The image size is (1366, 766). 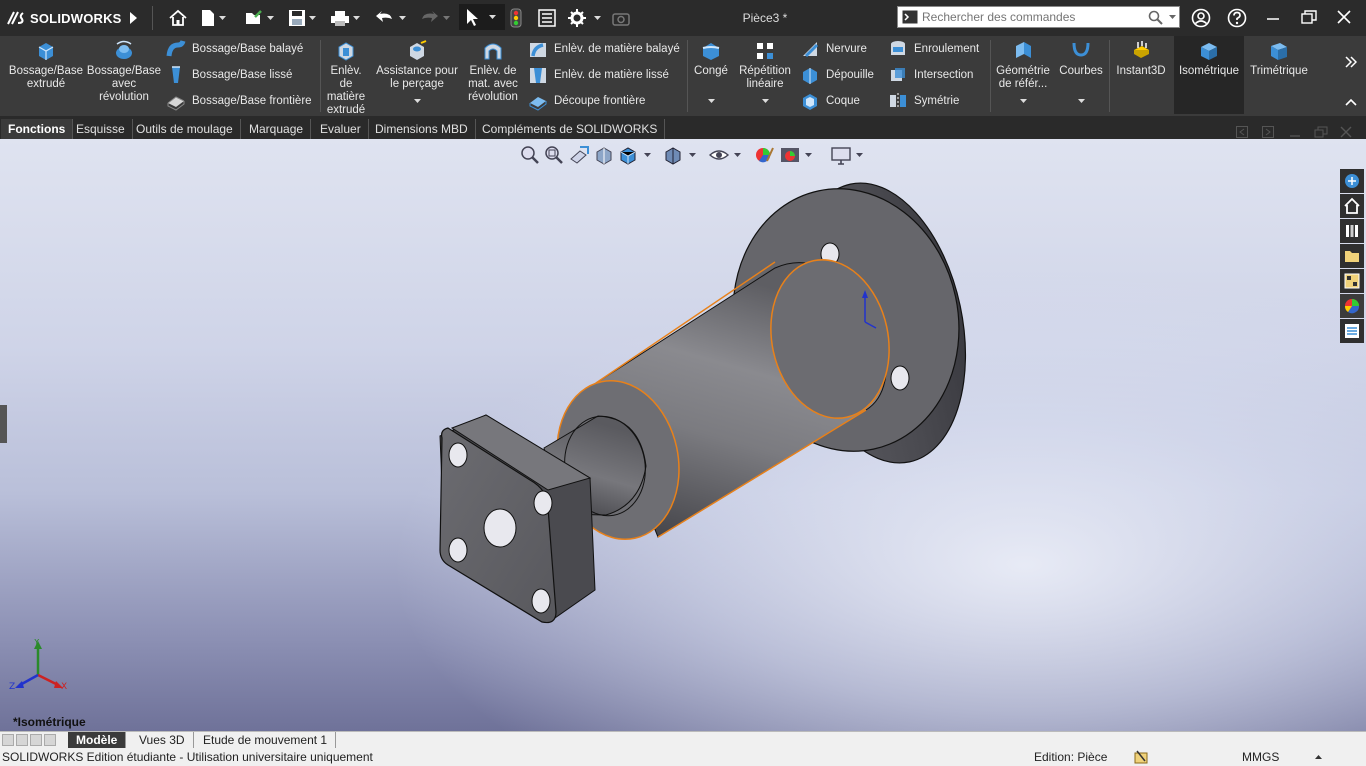 I want to click on boundary-cut-button: Découpe frontière, so click(x=586, y=101).